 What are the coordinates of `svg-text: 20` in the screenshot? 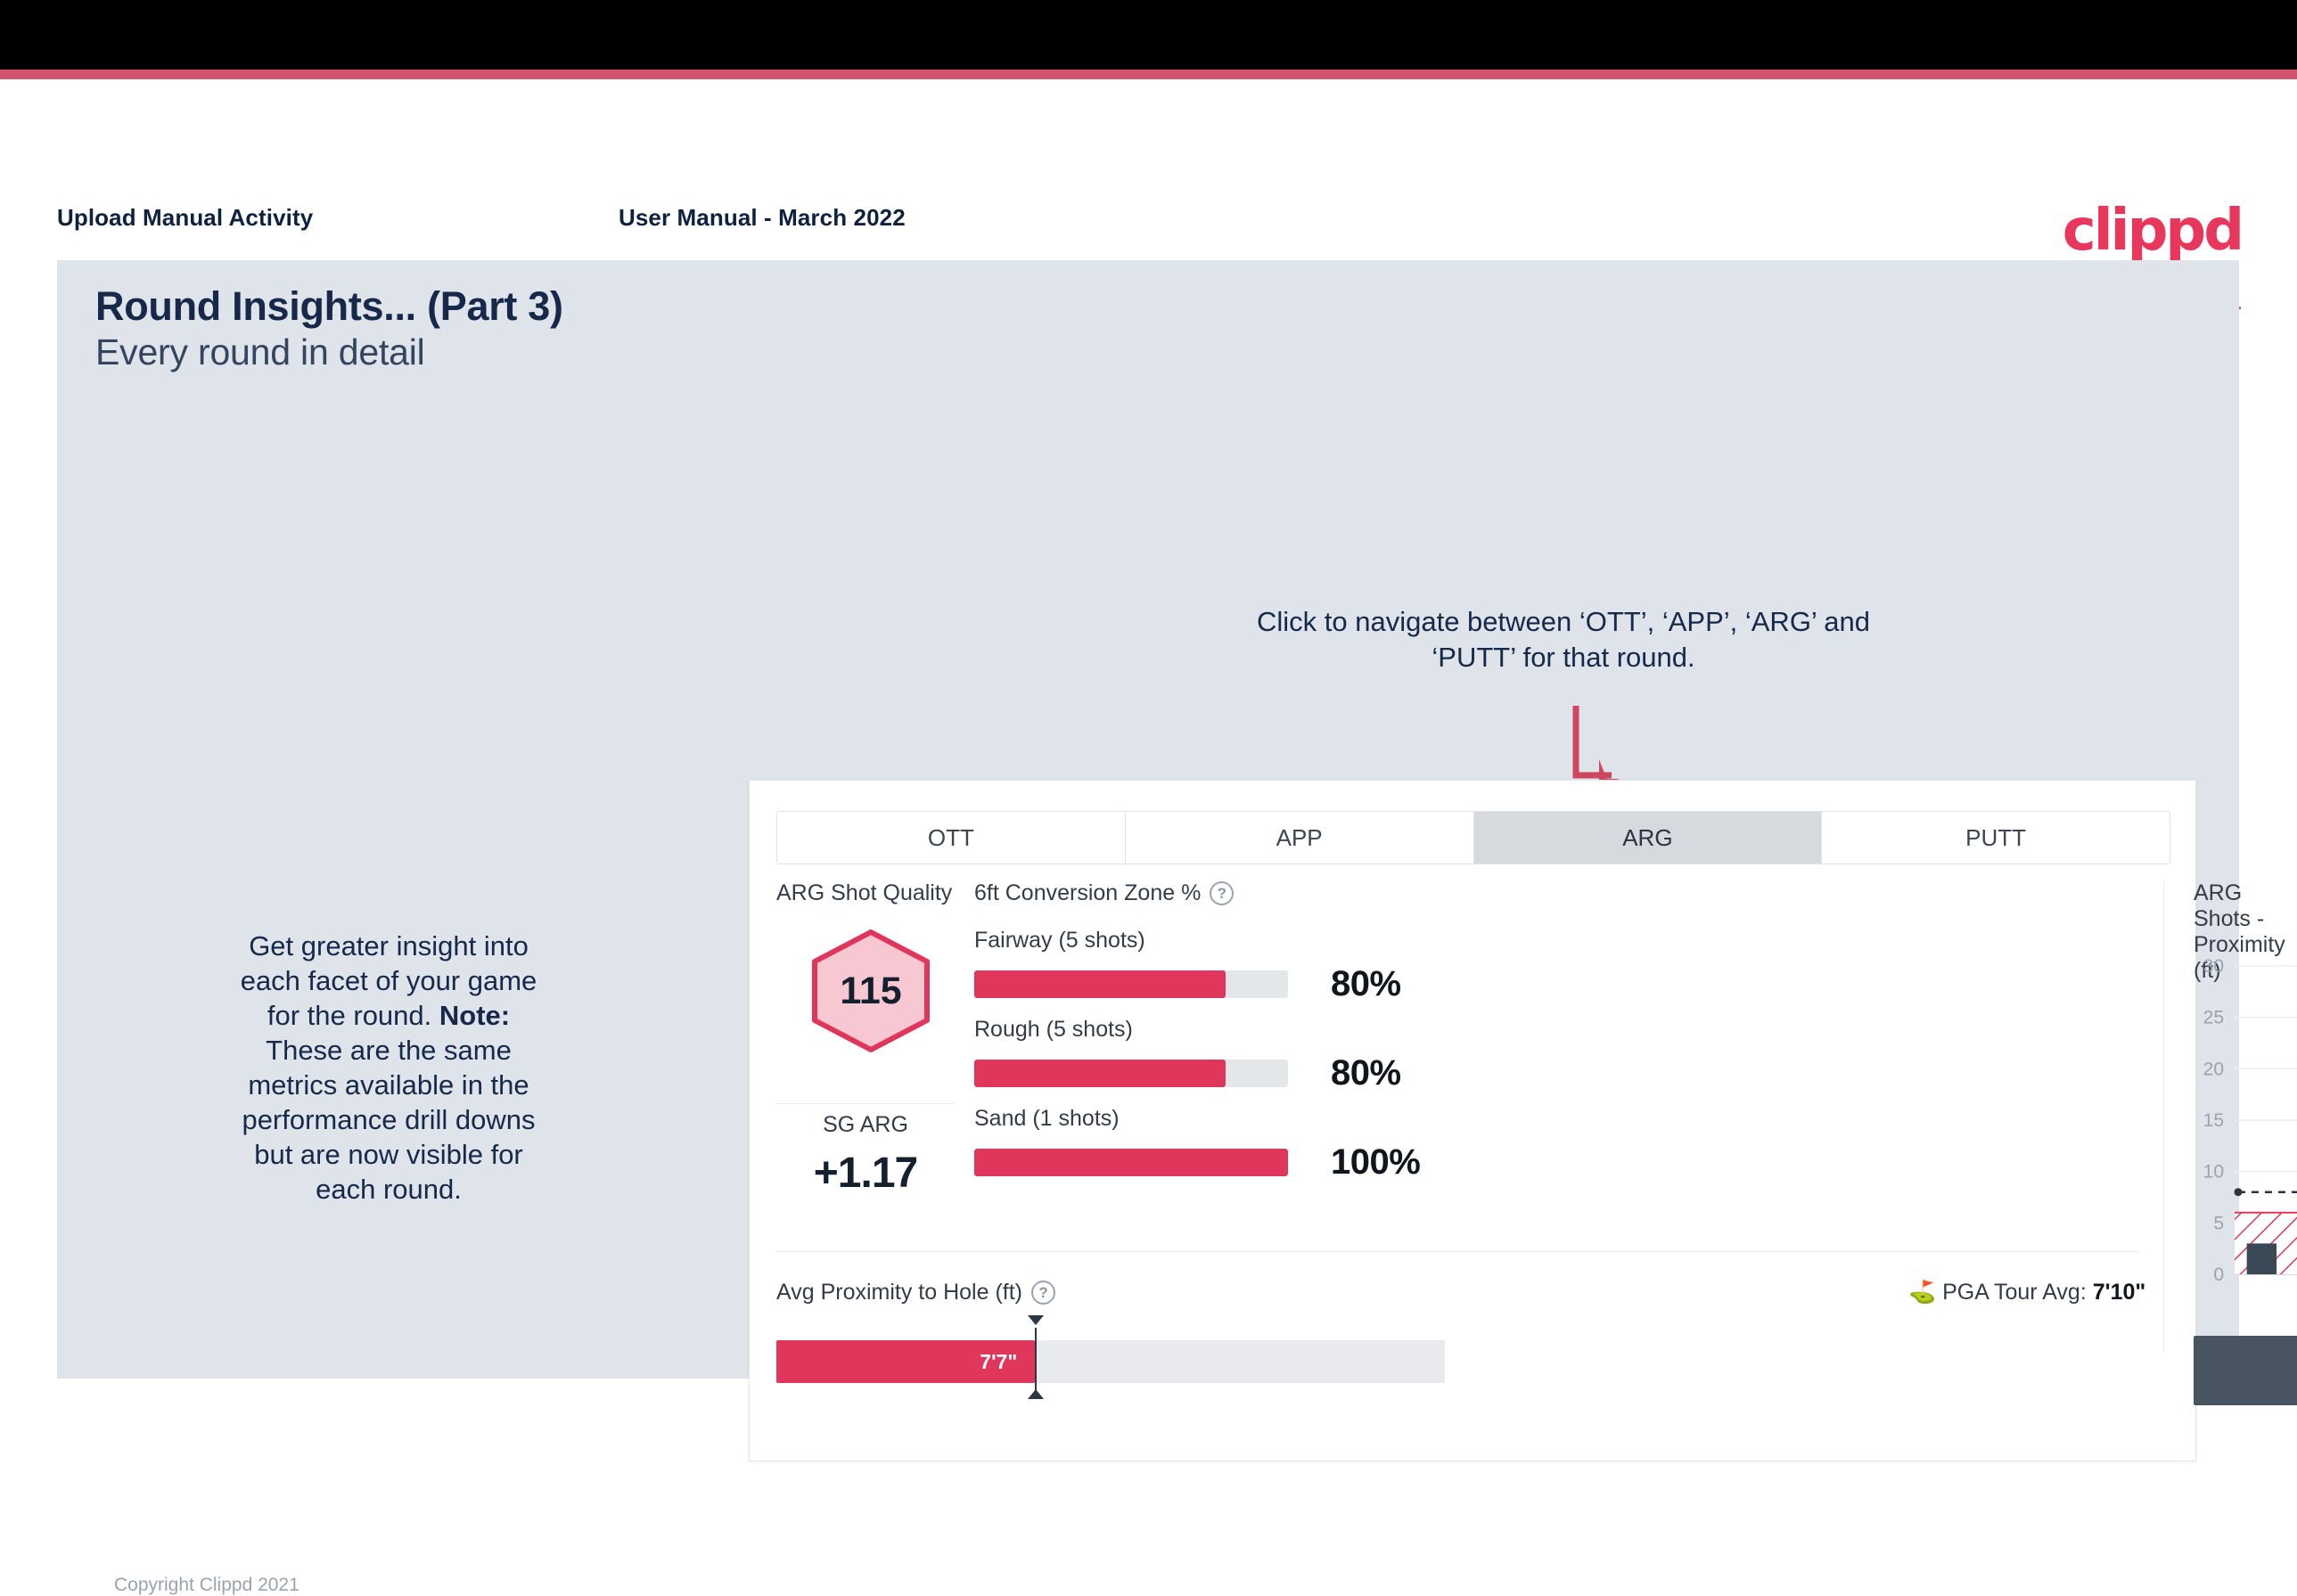 It's located at (2213, 1069).